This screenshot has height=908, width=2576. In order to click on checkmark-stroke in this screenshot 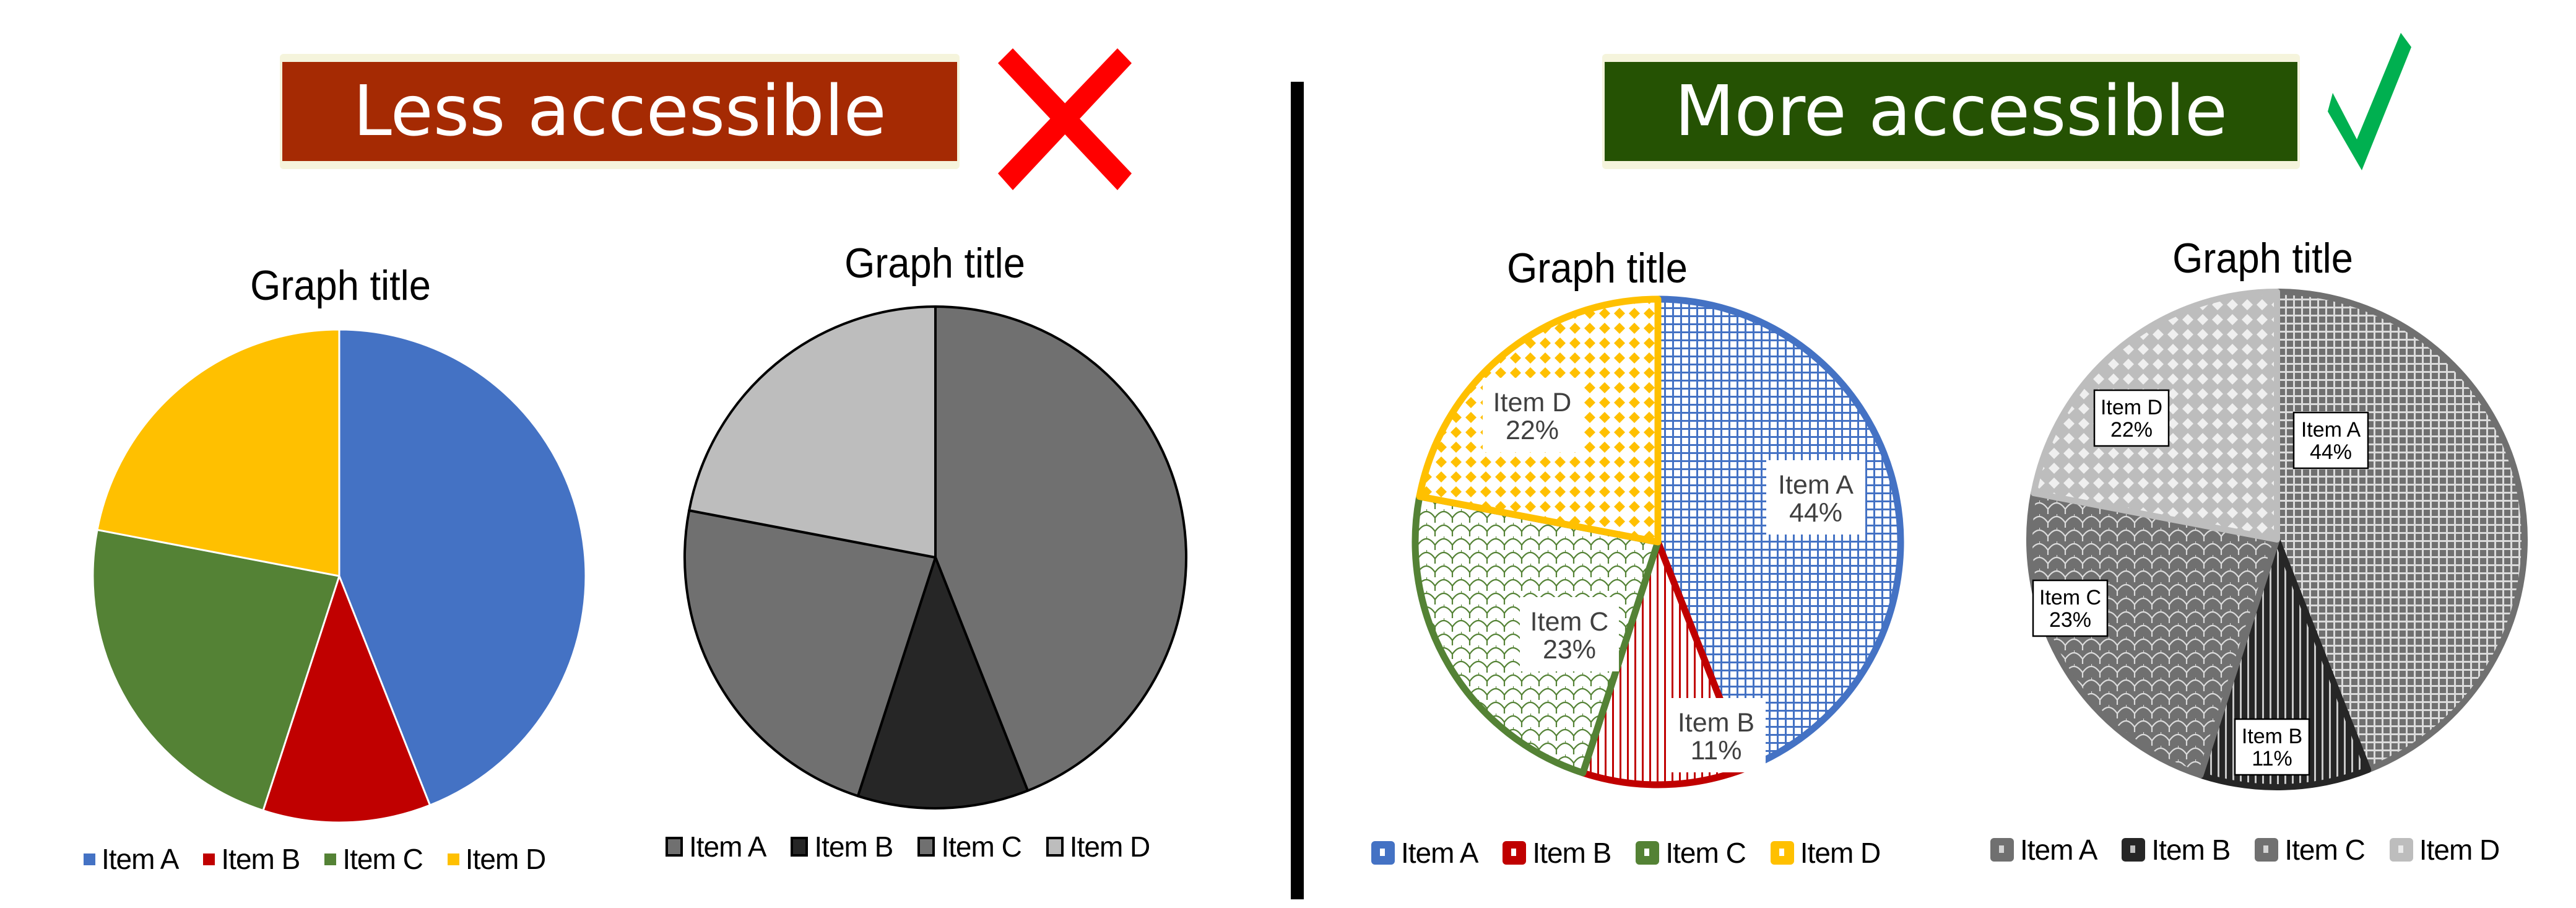, I will do `click(2369, 101)`.